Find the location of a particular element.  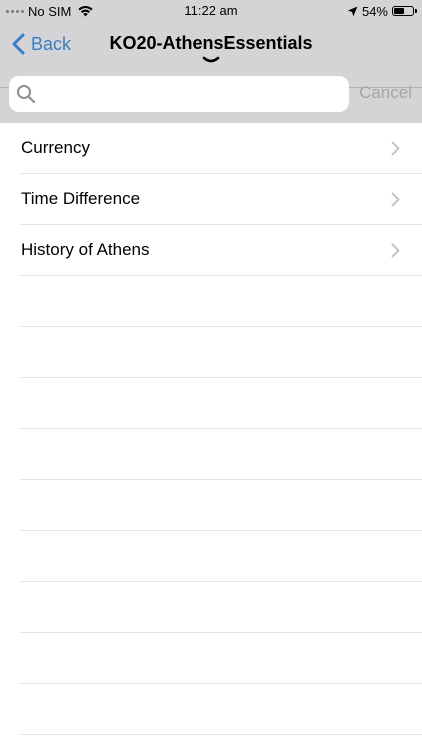

list-item-currency: Currency is located at coordinates (211, 148).